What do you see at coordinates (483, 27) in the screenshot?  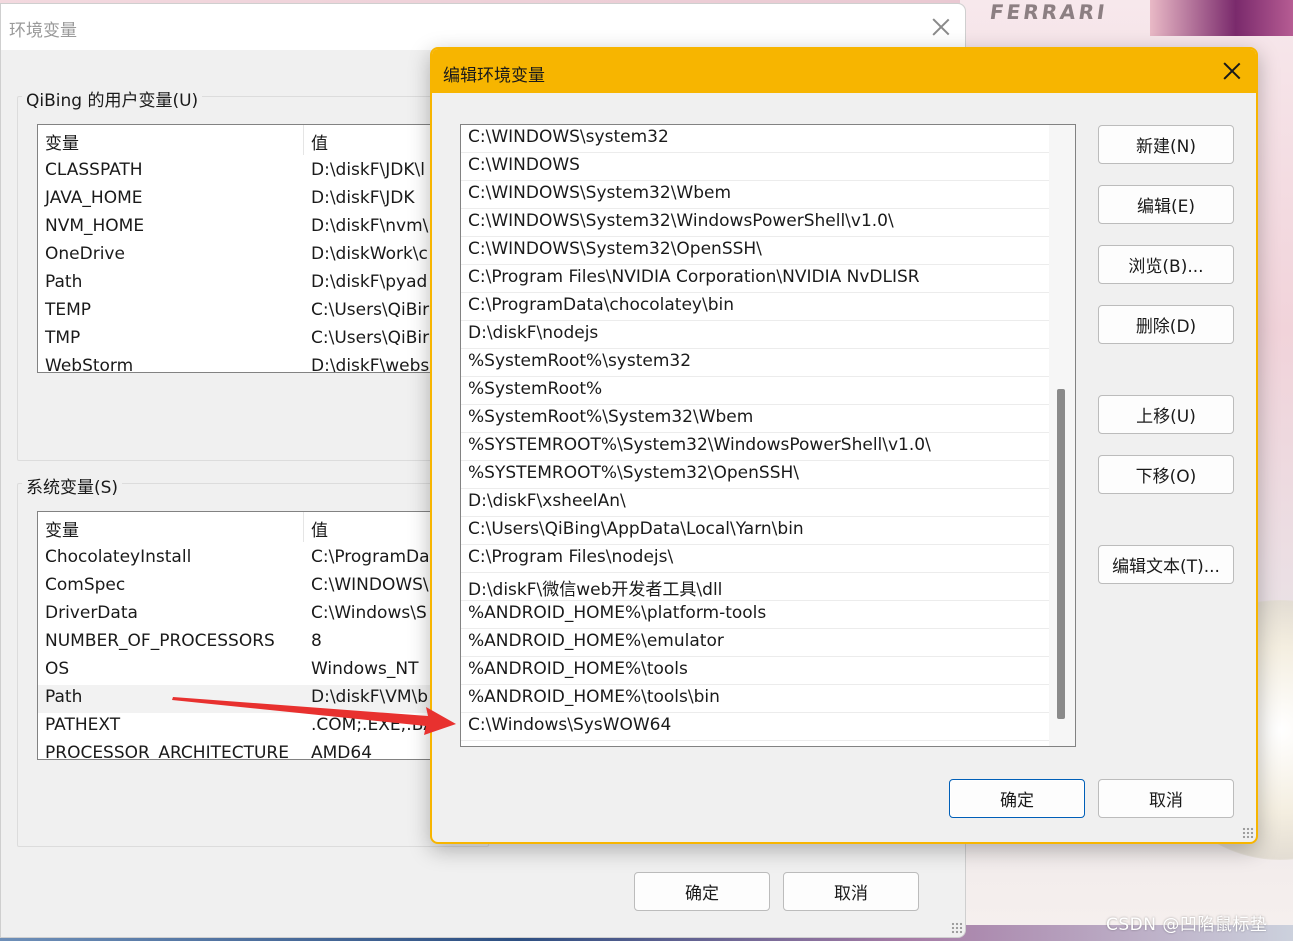 I see `main-titlebar: 环境变量` at bounding box center [483, 27].